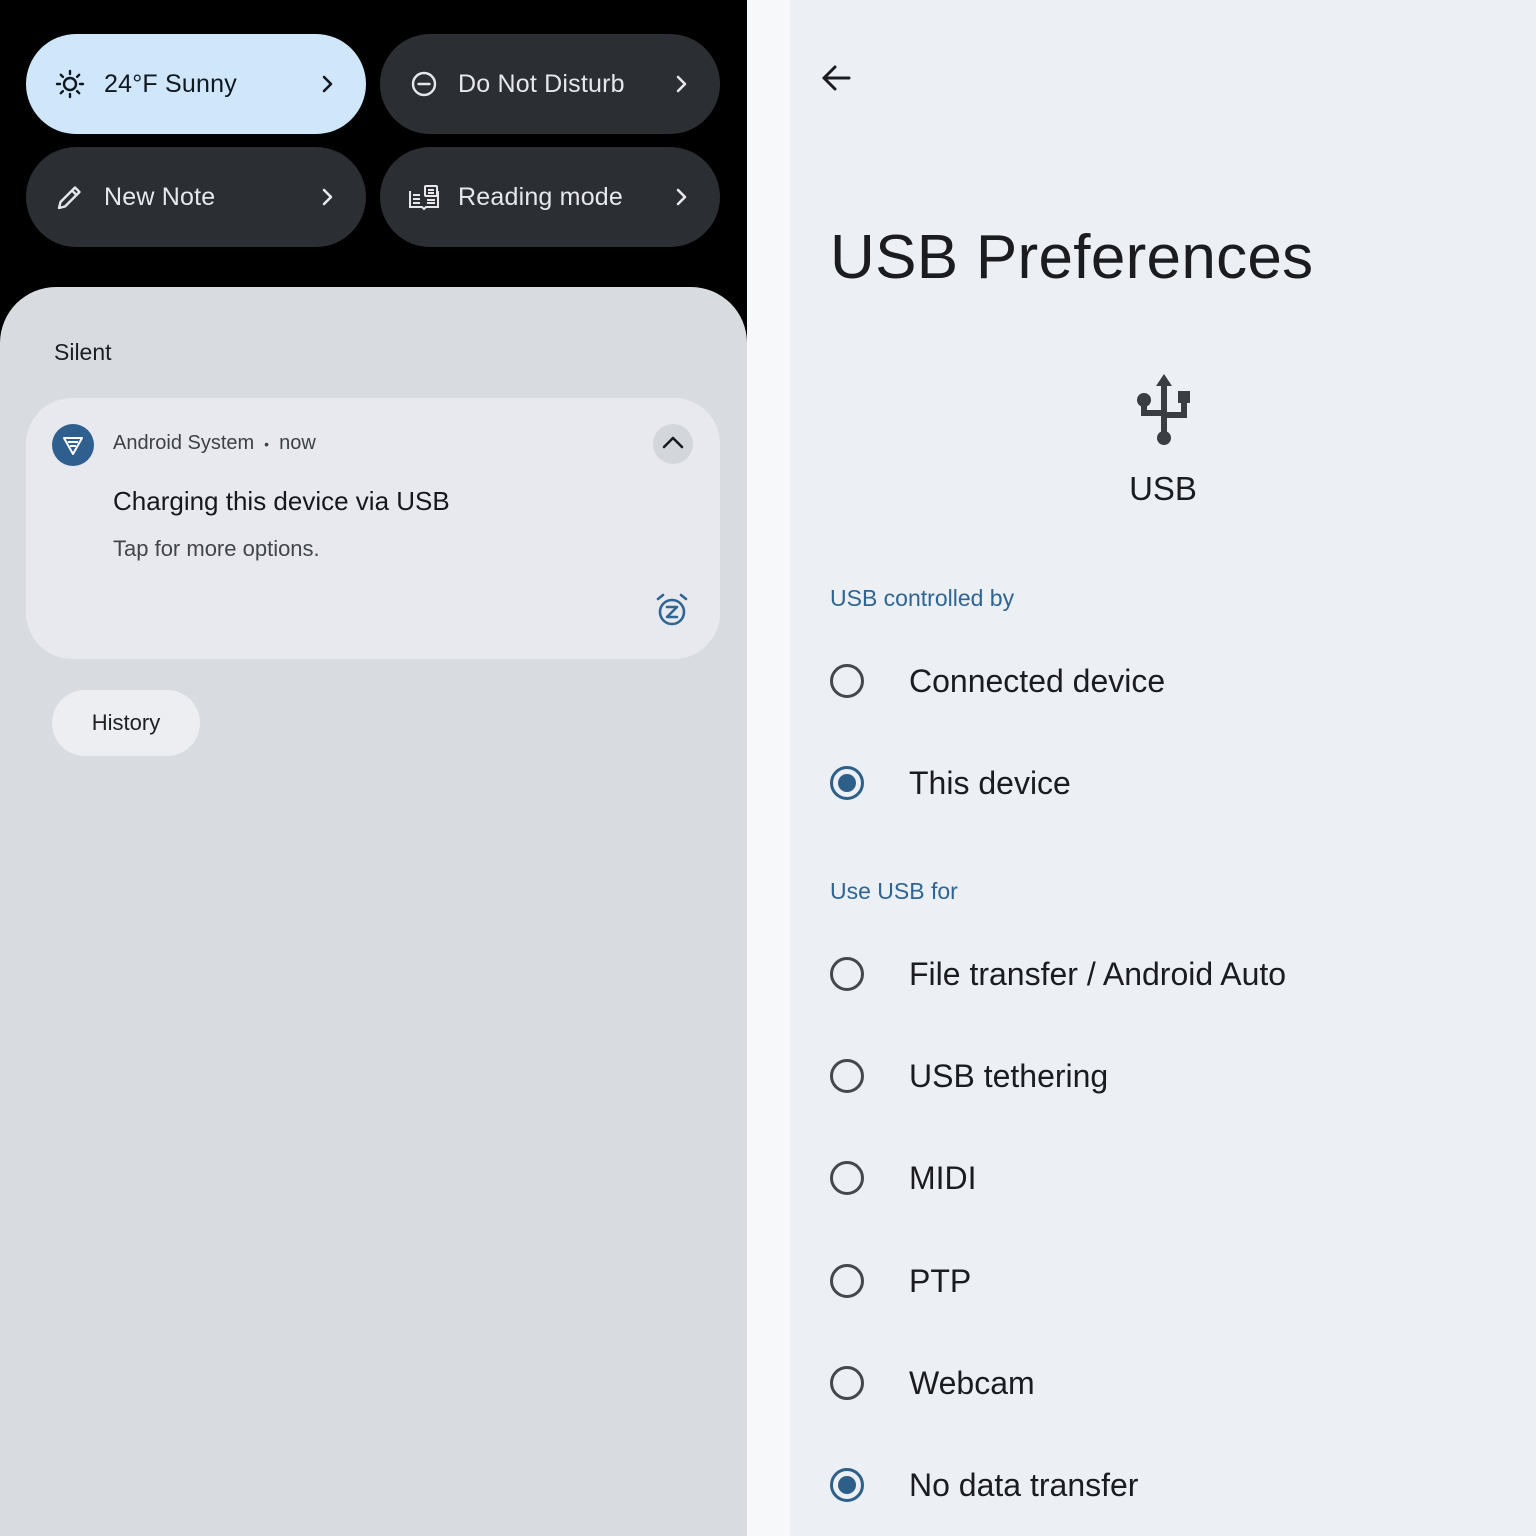  What do you see at coordinates (972, 1382) in the screenshot?
I see `option-label: Webcam` at bounding box center [972, 1382].